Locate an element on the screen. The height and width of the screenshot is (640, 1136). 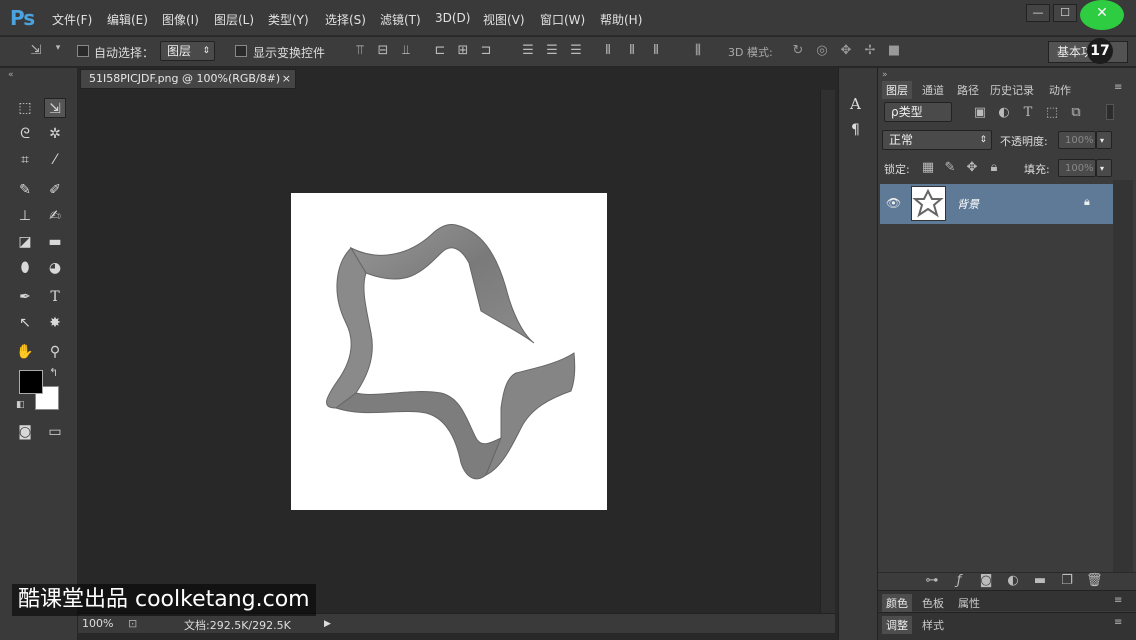
3d-scale-icon: ■ is located at coordinates (894, 50).